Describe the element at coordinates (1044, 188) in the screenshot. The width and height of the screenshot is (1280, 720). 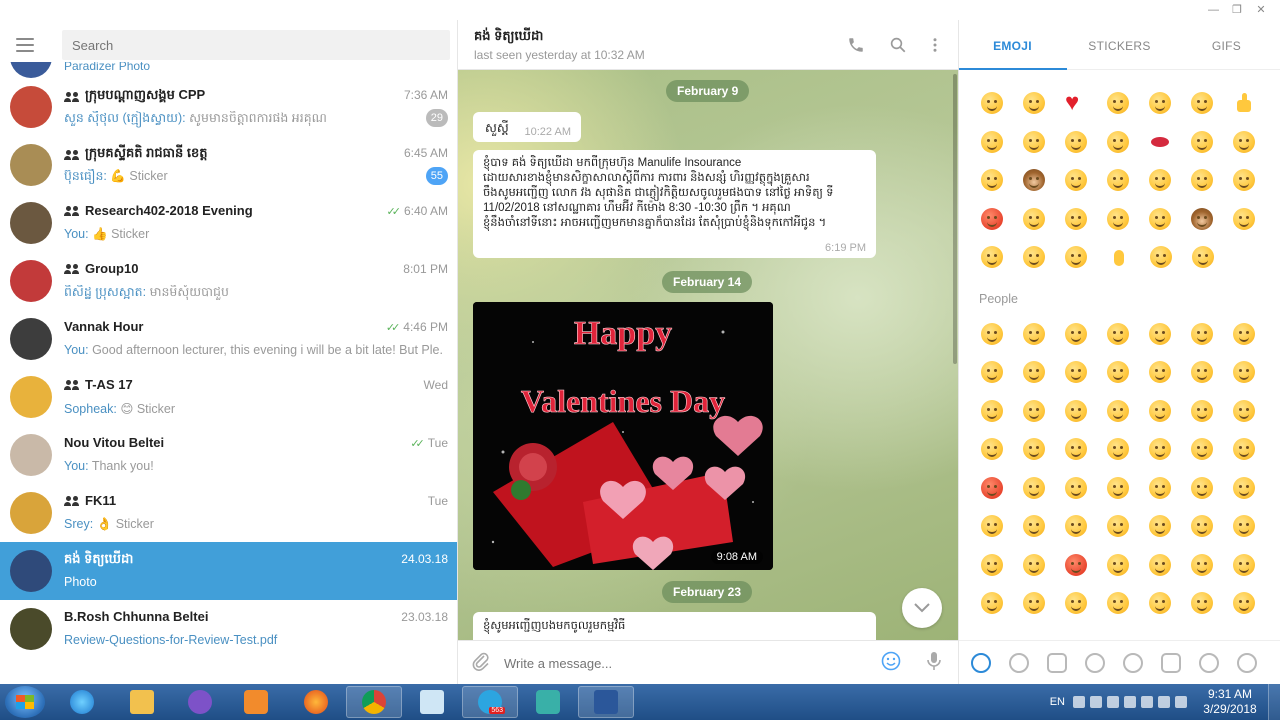
I see `emoji-see-no-evil-icon` at that location.